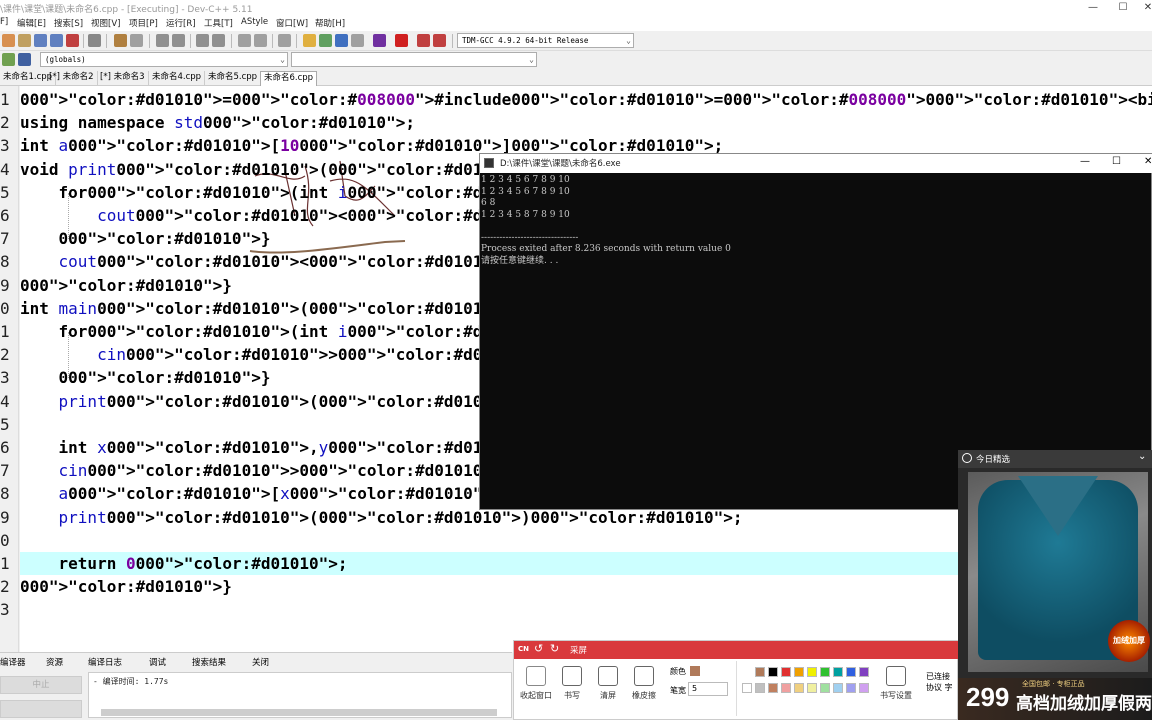 This screenshot has height=720, width=1152. I want to click on chart-icon, so click(423, 40).